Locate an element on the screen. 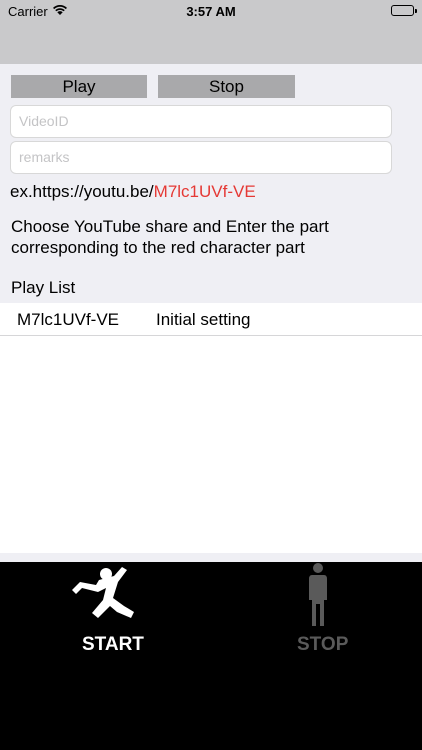 Image resolution: width=422 pixels, height=750 pixels. stop-label: STOP is located at coordinates (323, 644).